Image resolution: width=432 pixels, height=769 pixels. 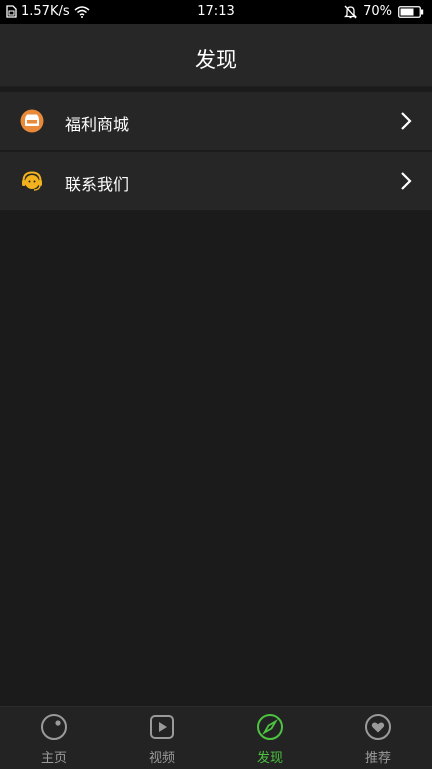 What do you see at coordinates (269, 758) in the screenshot?
I see `nav-label: 发现` at bounding box center [269, 758].